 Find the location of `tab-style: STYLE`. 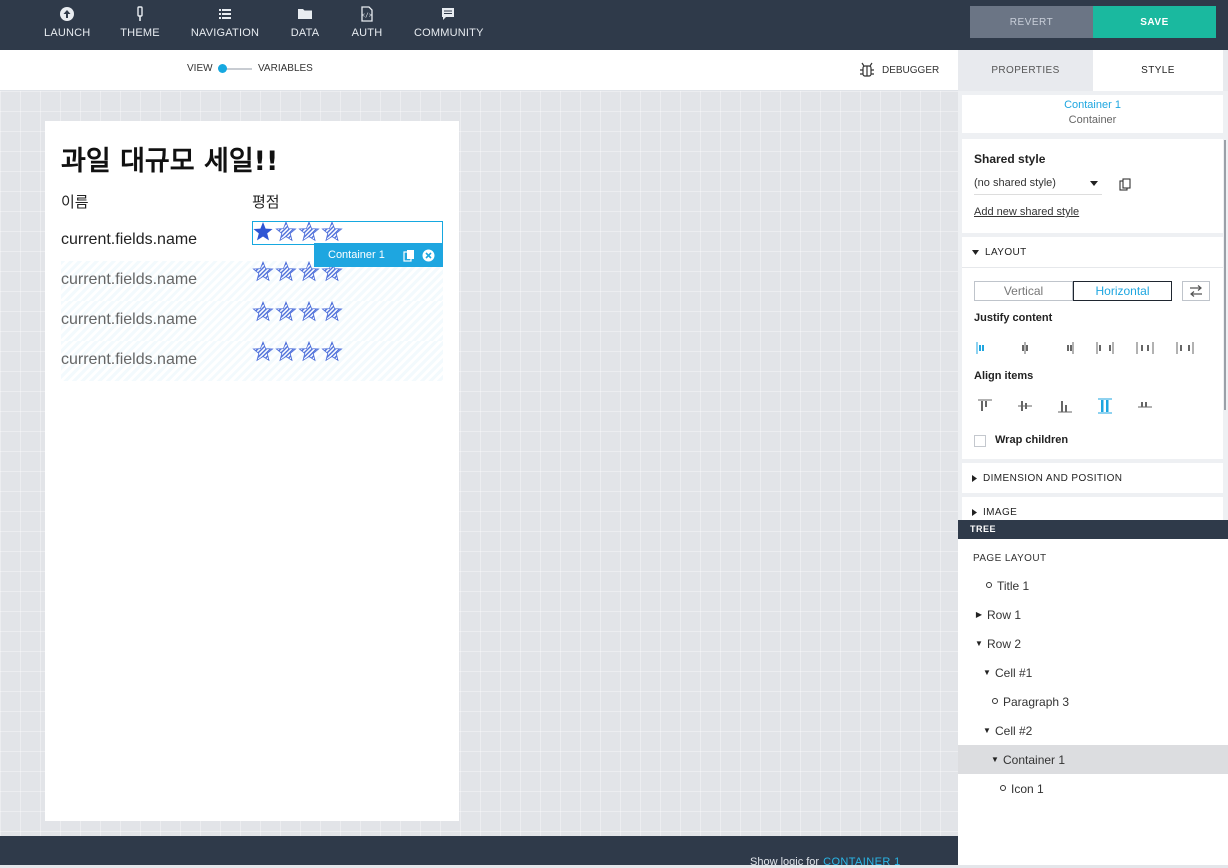

tab-style: STYLE is located at coordinates (1158, 70).